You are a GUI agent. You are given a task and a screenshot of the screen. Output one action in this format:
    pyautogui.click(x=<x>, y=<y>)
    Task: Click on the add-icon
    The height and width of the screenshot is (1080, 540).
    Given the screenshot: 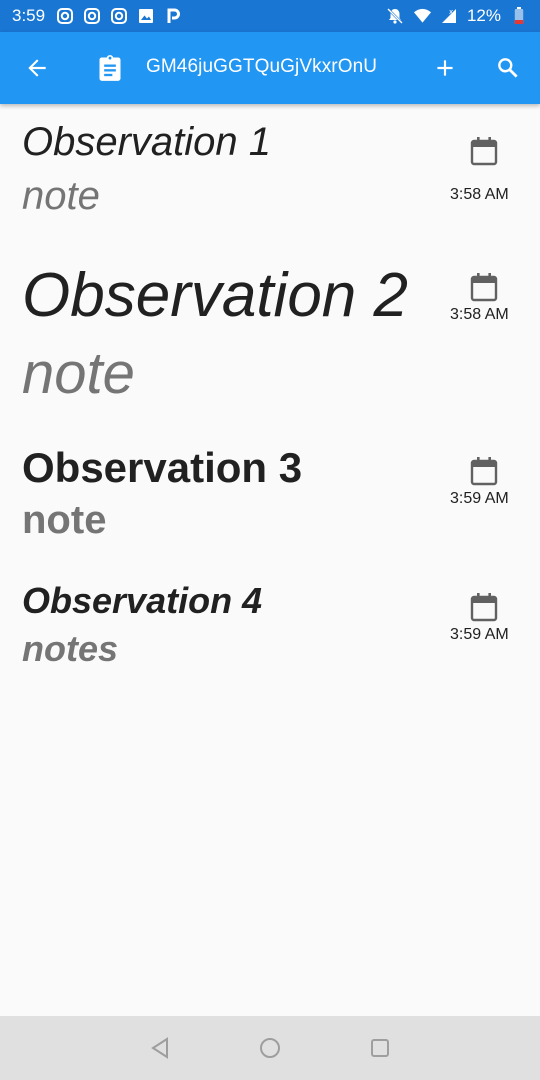 What is the action you would take?
    pyautogui.click(x=445, y=68)
    